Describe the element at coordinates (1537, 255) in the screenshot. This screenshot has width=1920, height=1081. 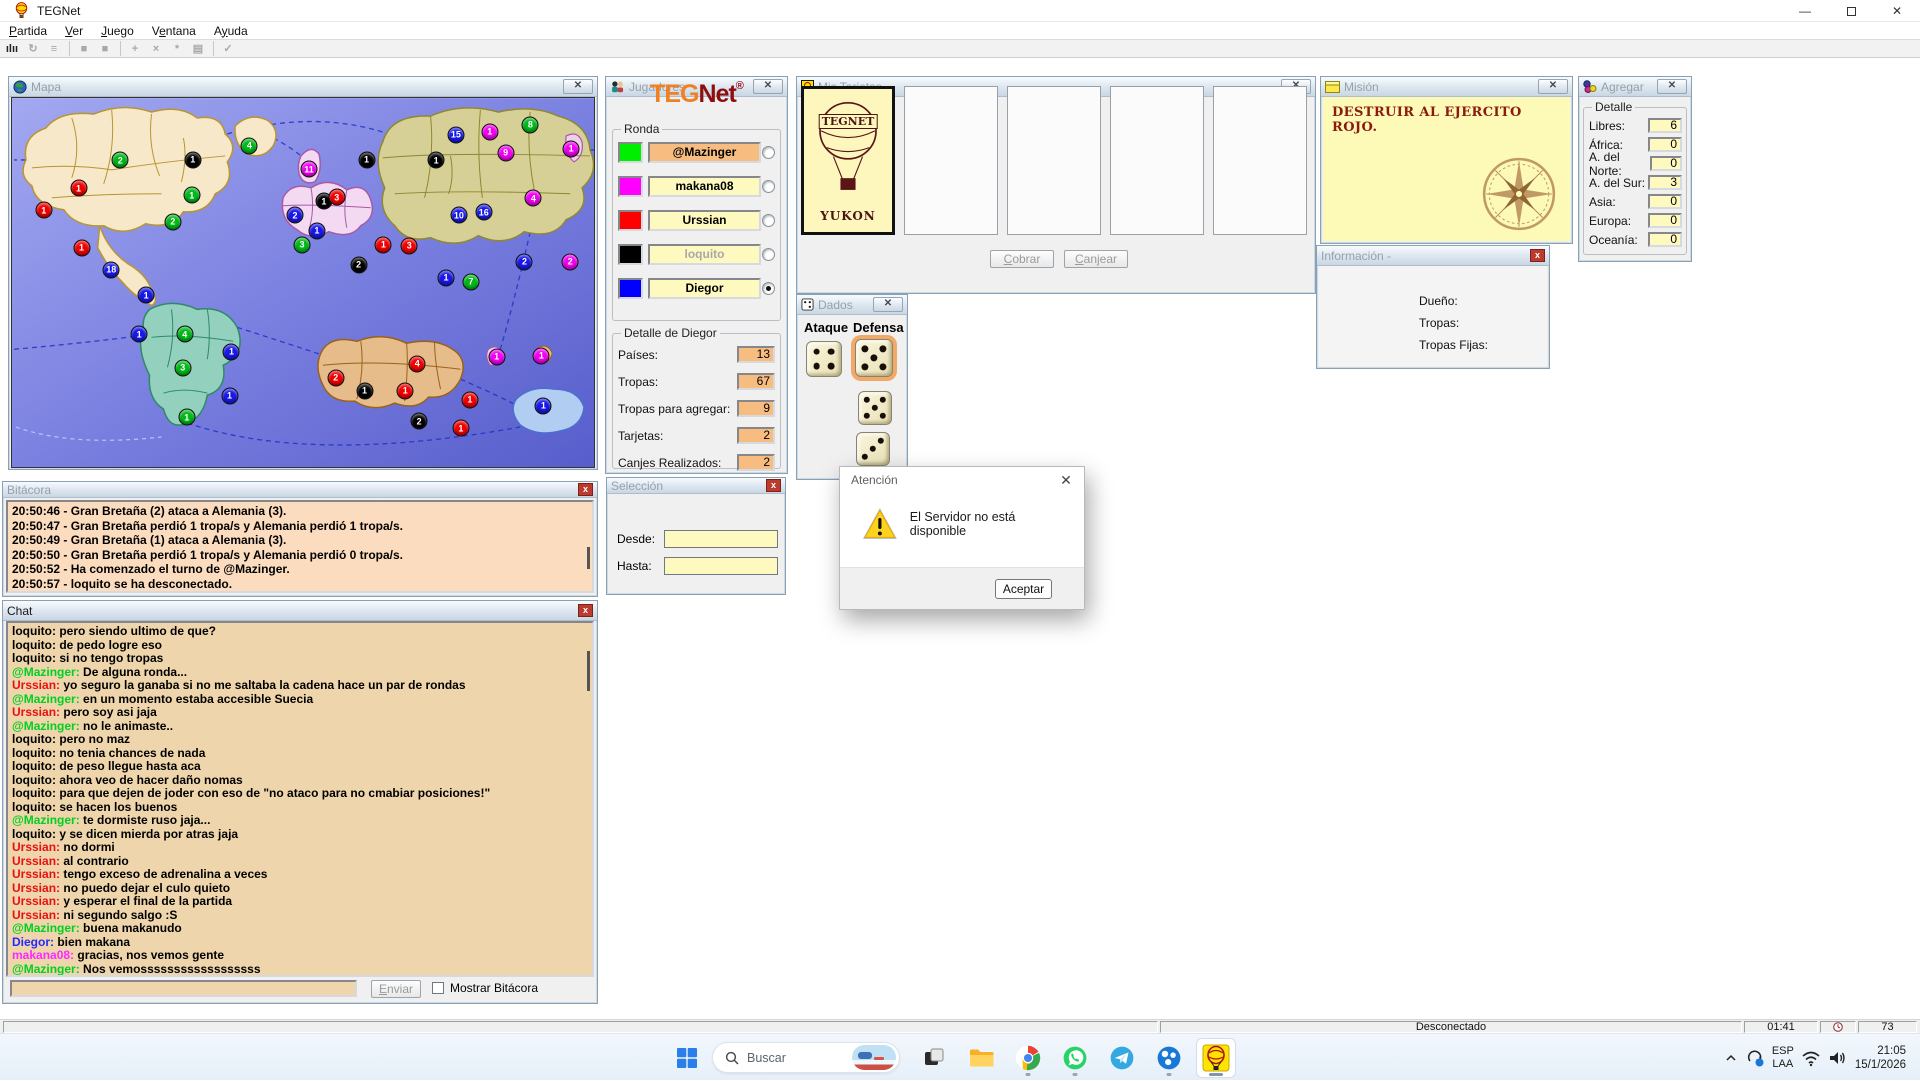
I see `info-close-icon: x` at that location.